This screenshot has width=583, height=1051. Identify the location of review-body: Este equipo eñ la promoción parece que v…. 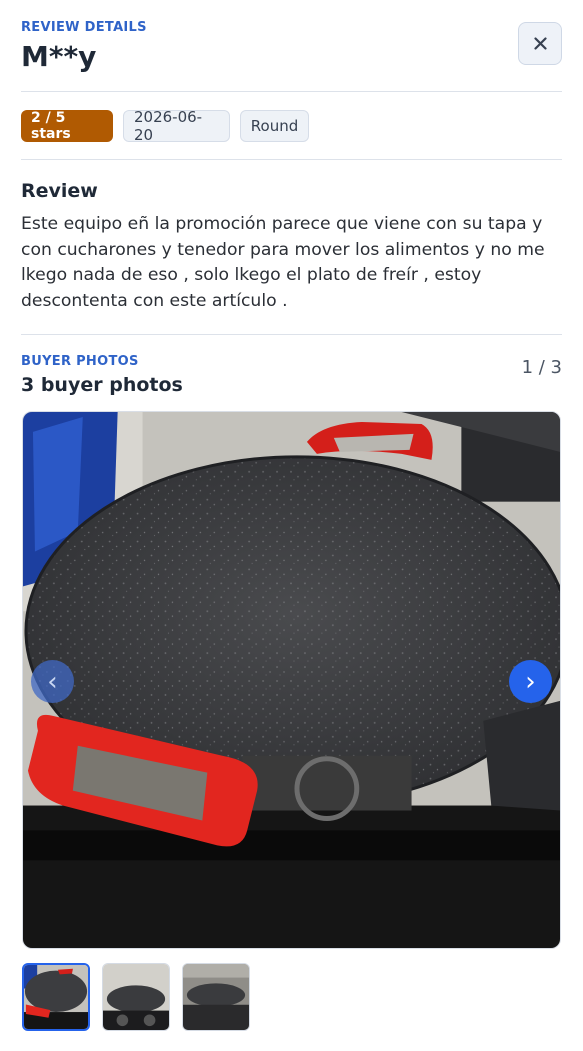
(283, 262).